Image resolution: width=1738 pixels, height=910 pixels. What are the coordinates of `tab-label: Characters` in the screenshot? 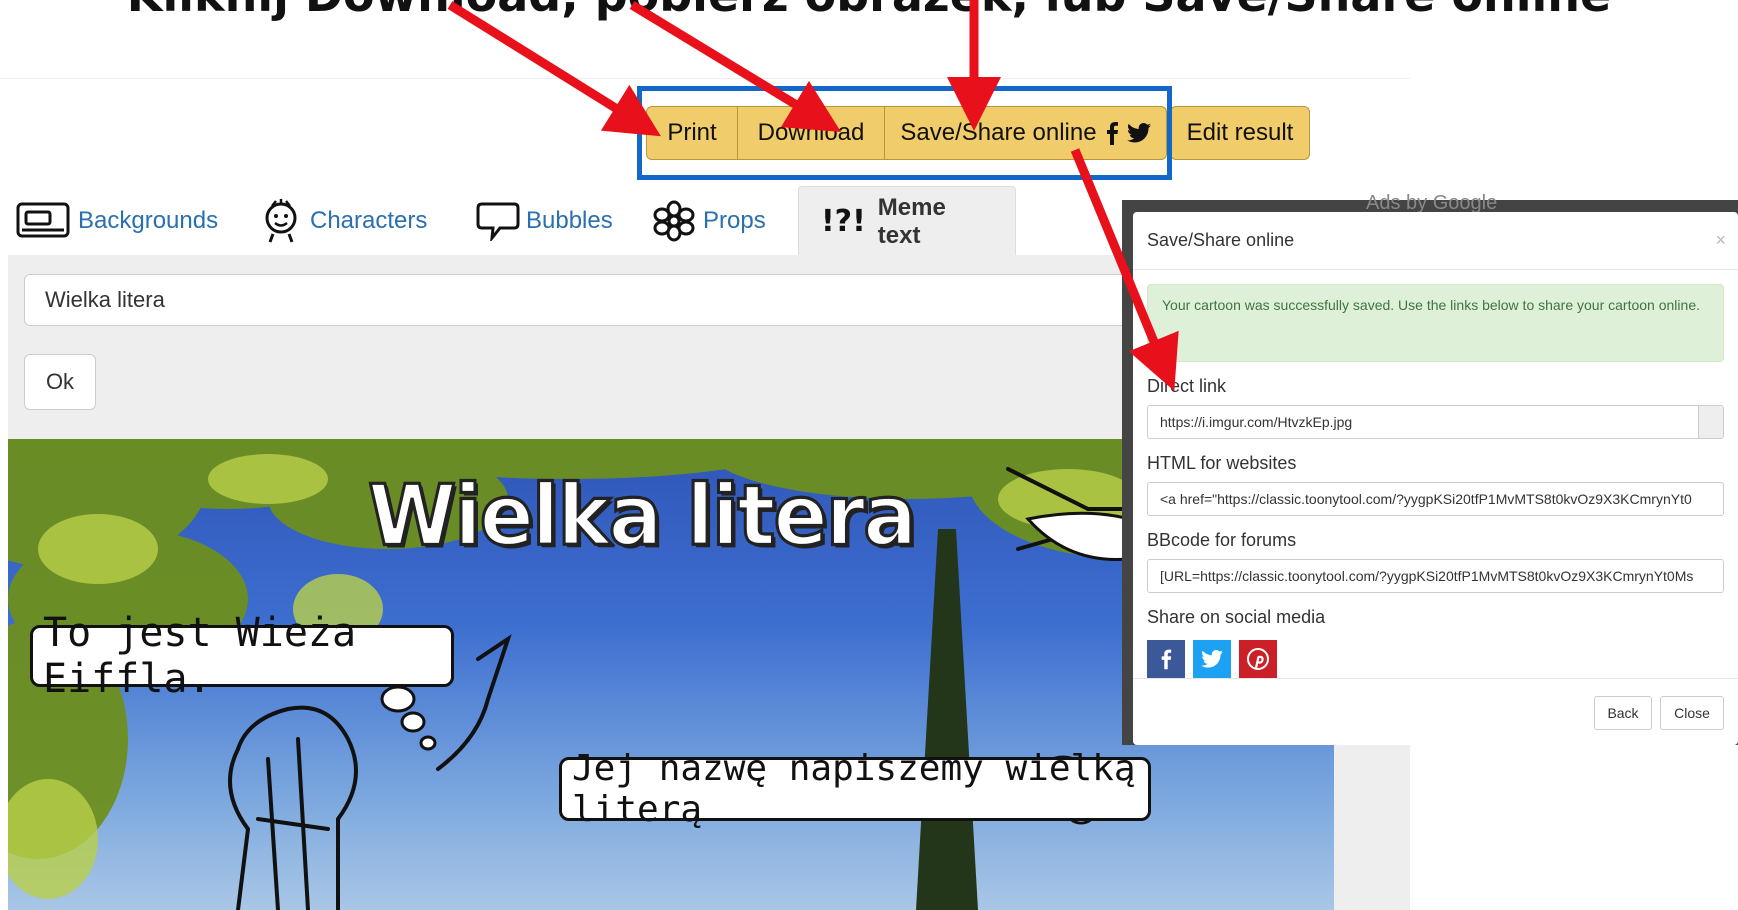 It's located at (369, 220).